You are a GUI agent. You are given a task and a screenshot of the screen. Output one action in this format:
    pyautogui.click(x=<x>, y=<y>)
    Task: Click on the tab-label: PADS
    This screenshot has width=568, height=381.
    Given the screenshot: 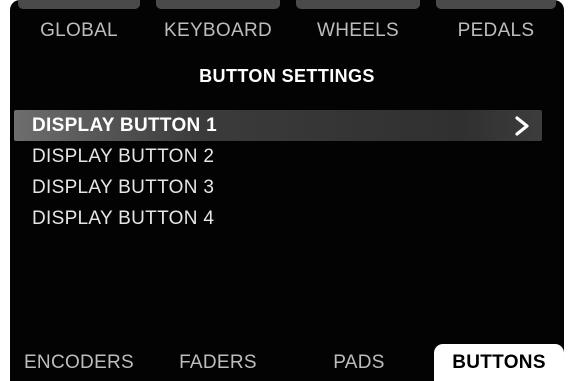 What is the action you would take?
    pyautogui.click(x=359, y=362)
    